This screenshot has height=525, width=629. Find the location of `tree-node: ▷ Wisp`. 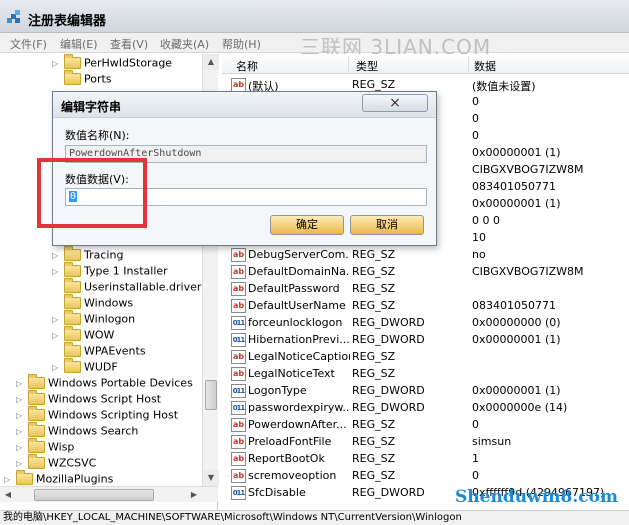

tree-node: ▷ Wisp is located at coordinates (45, 447).